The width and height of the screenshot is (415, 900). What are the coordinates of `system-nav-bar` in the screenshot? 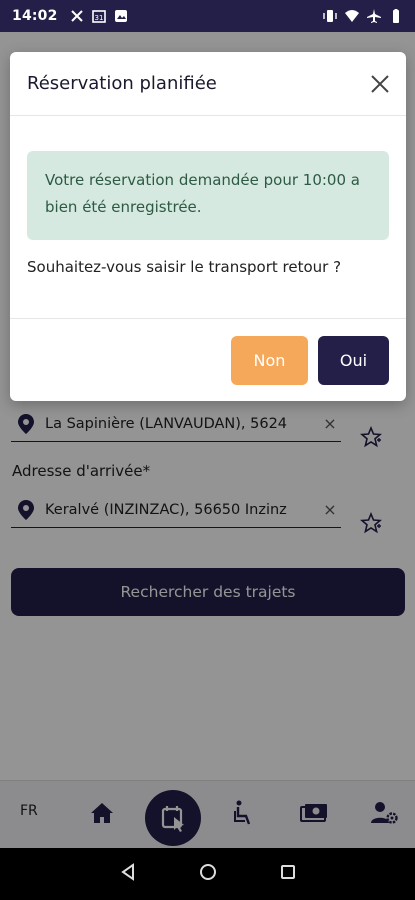 It's located at (207, 874).